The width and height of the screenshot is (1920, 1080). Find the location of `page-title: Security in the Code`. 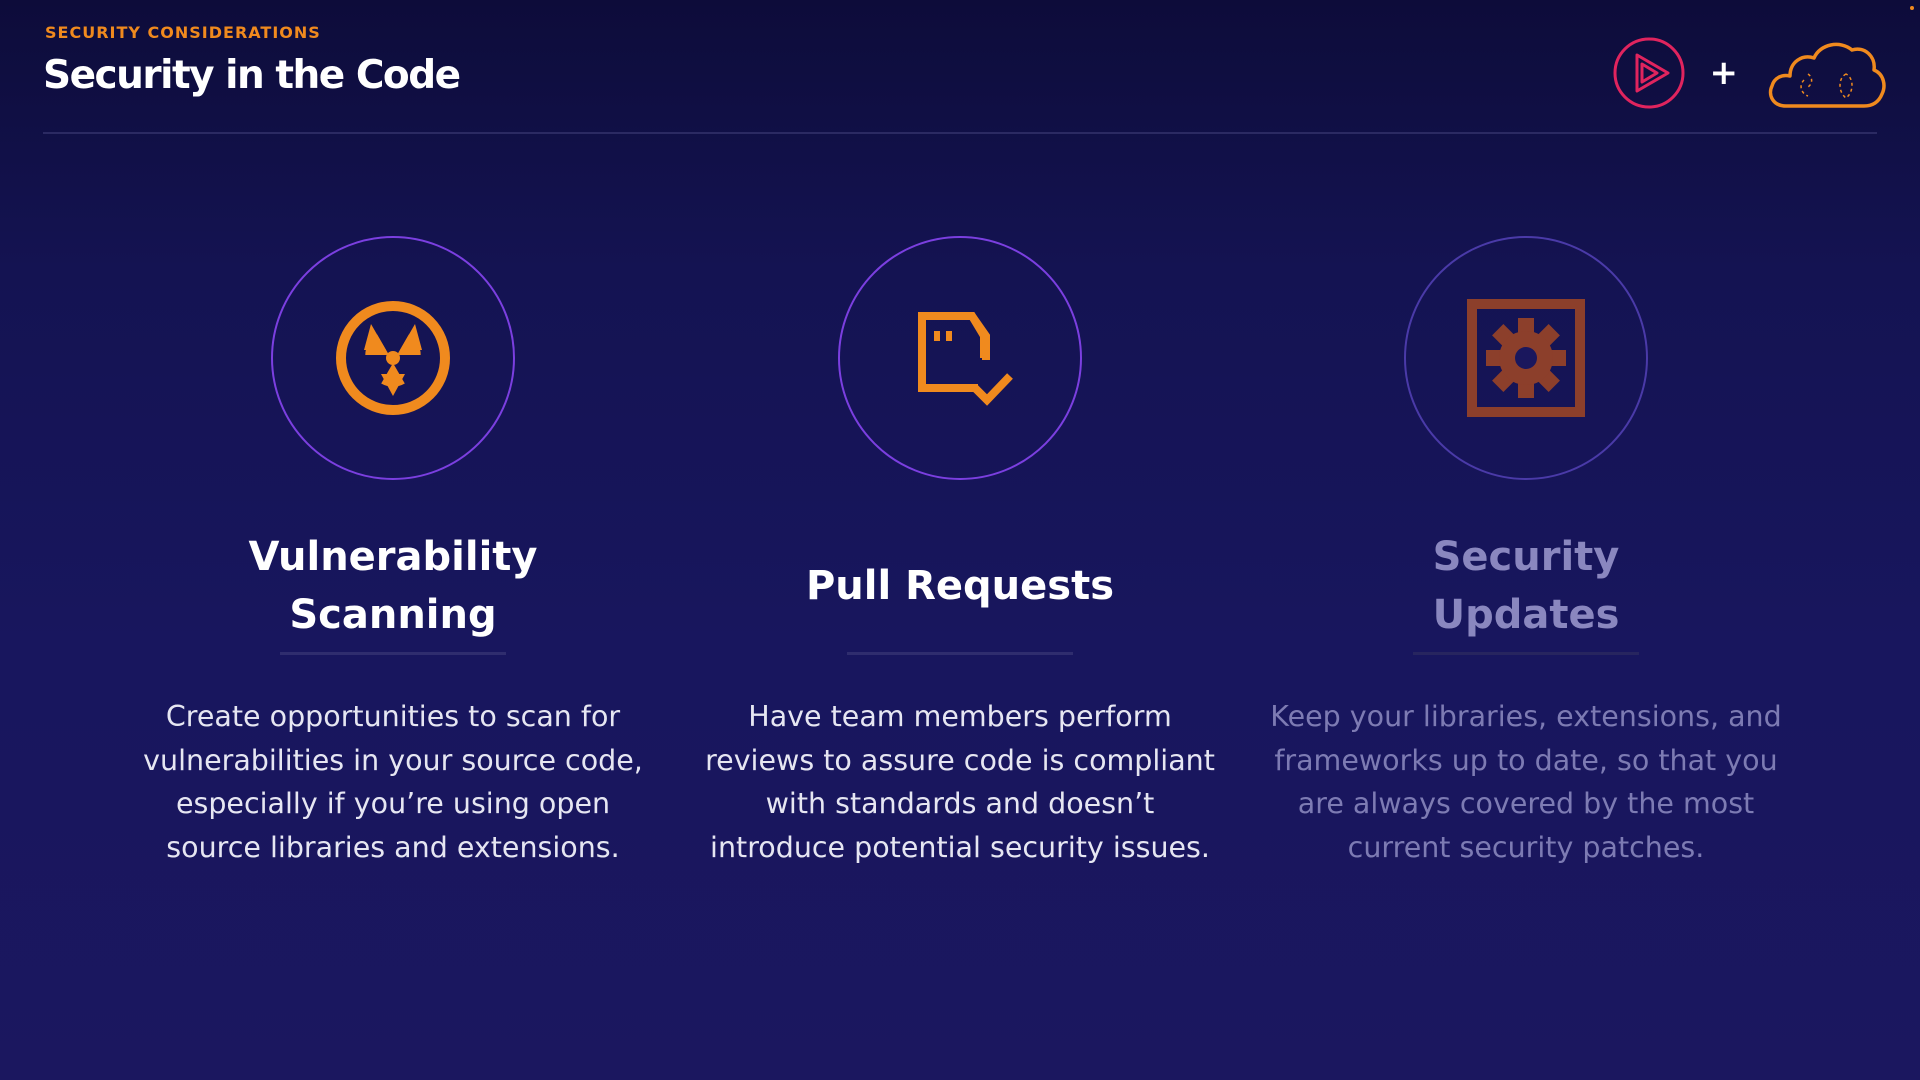

page-title: Security in the Code is located at coordinates (252, 75).